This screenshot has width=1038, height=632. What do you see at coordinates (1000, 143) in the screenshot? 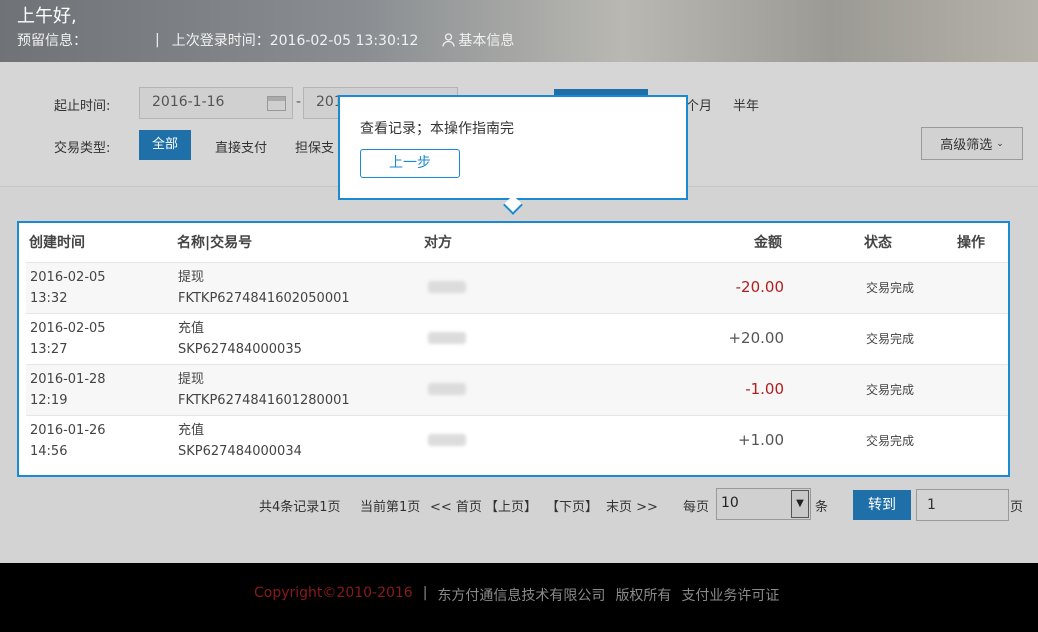
I see `chevron-down-icon: ⌄` at bounding box center [1000, 143].